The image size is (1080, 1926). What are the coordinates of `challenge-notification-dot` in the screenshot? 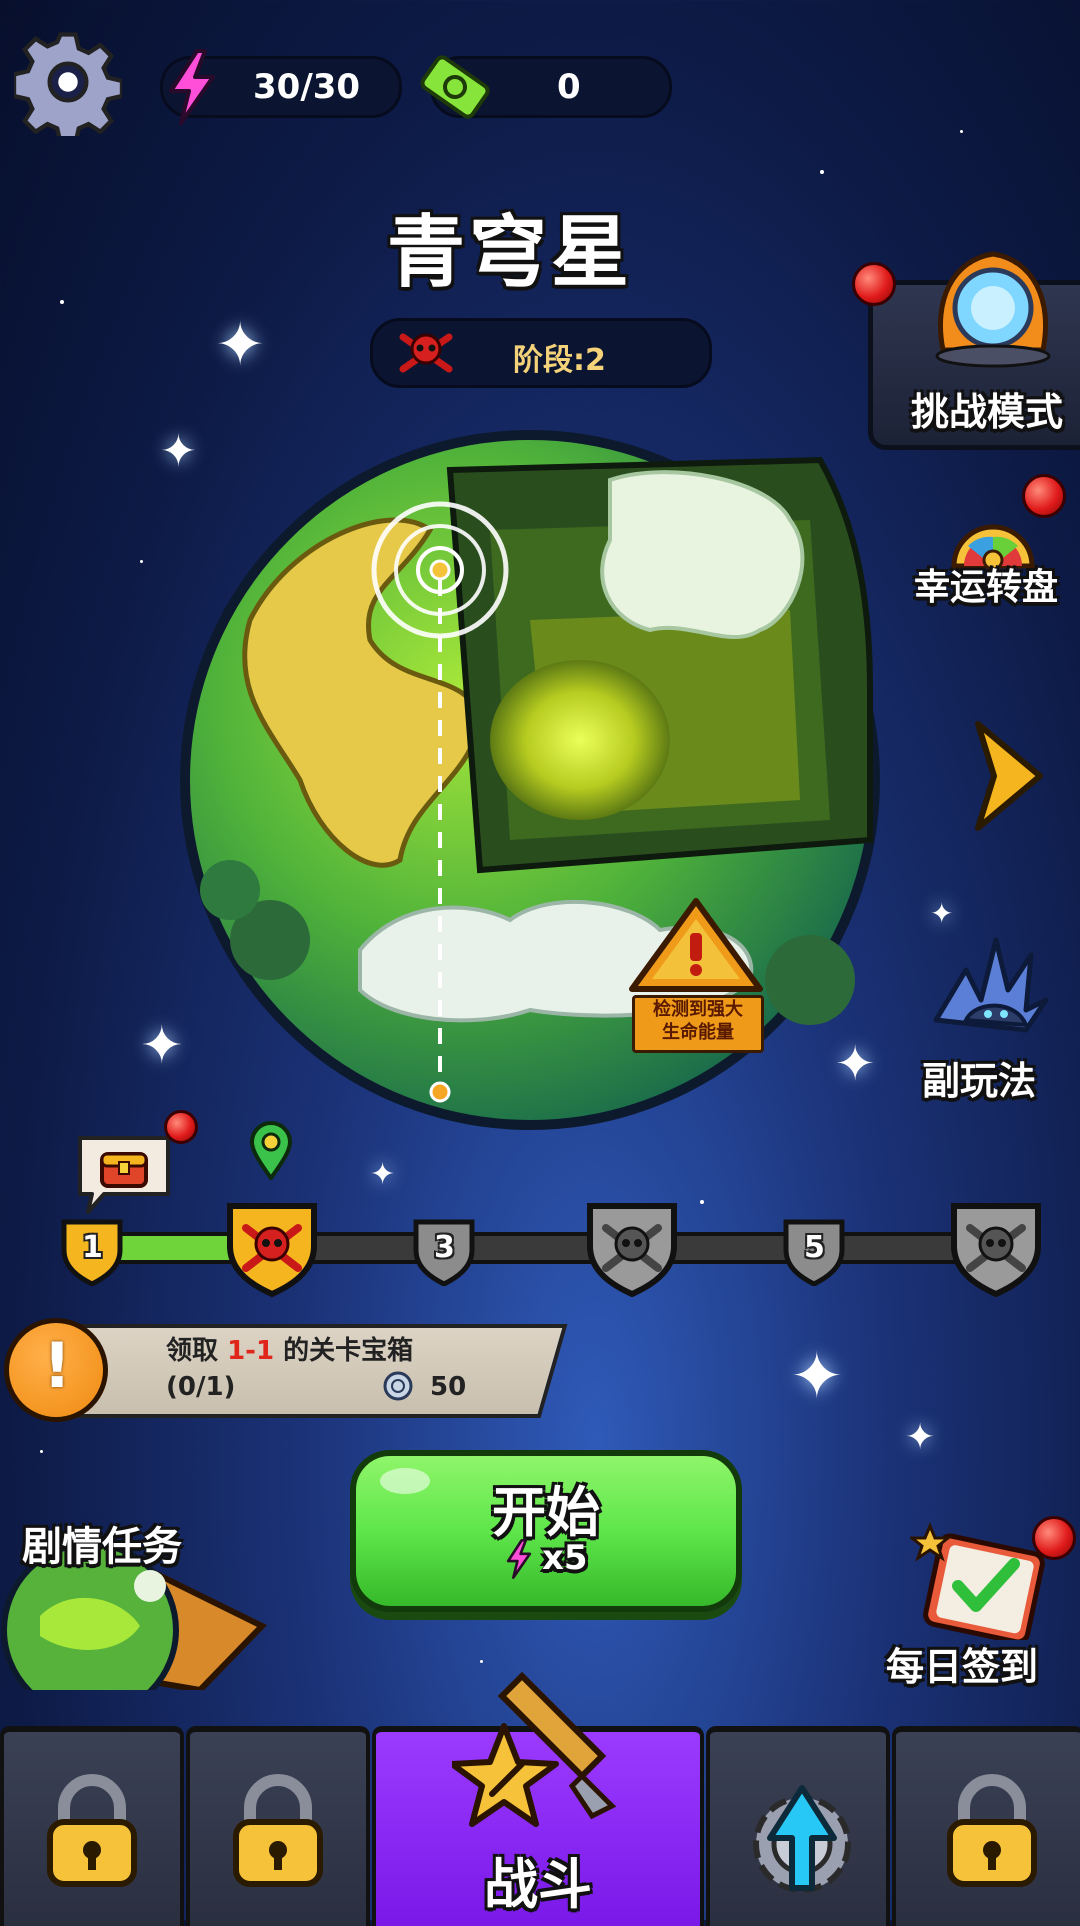 It's located at (874, 284).